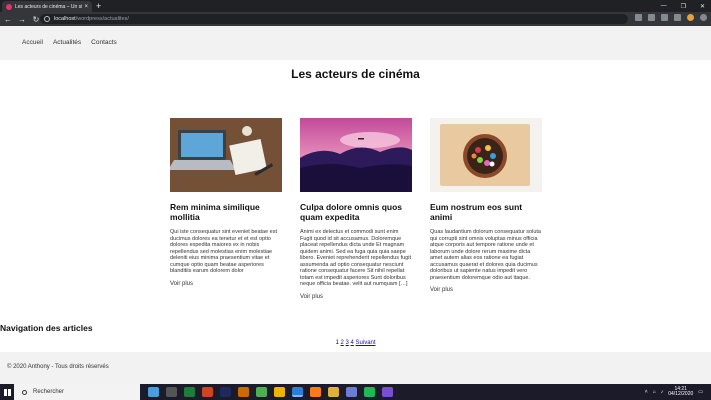  Describe the element at coordinates (46, 328) in the screenshot. I see `pagination-heading: Navigation des articles` at that location.